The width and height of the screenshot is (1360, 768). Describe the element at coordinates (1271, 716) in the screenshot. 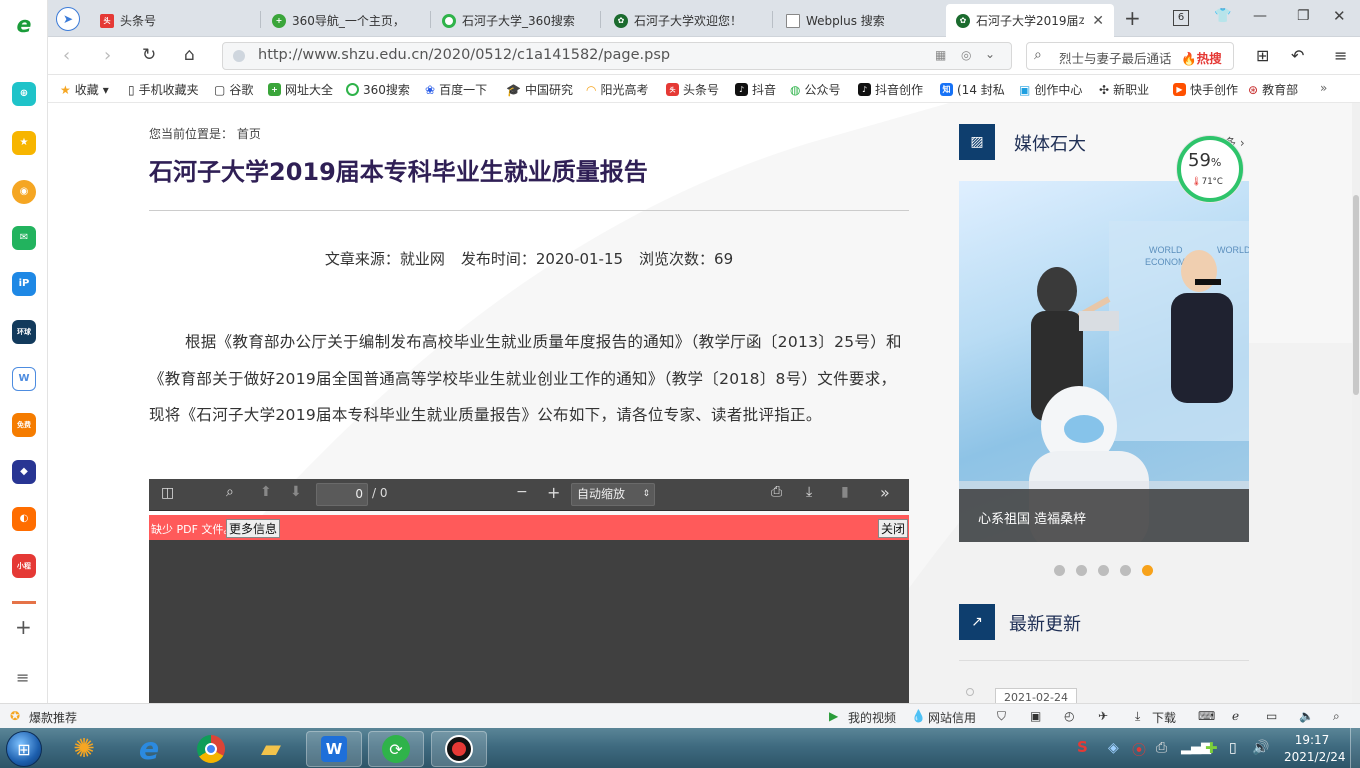

I see `window-icon: ▭` at that location.